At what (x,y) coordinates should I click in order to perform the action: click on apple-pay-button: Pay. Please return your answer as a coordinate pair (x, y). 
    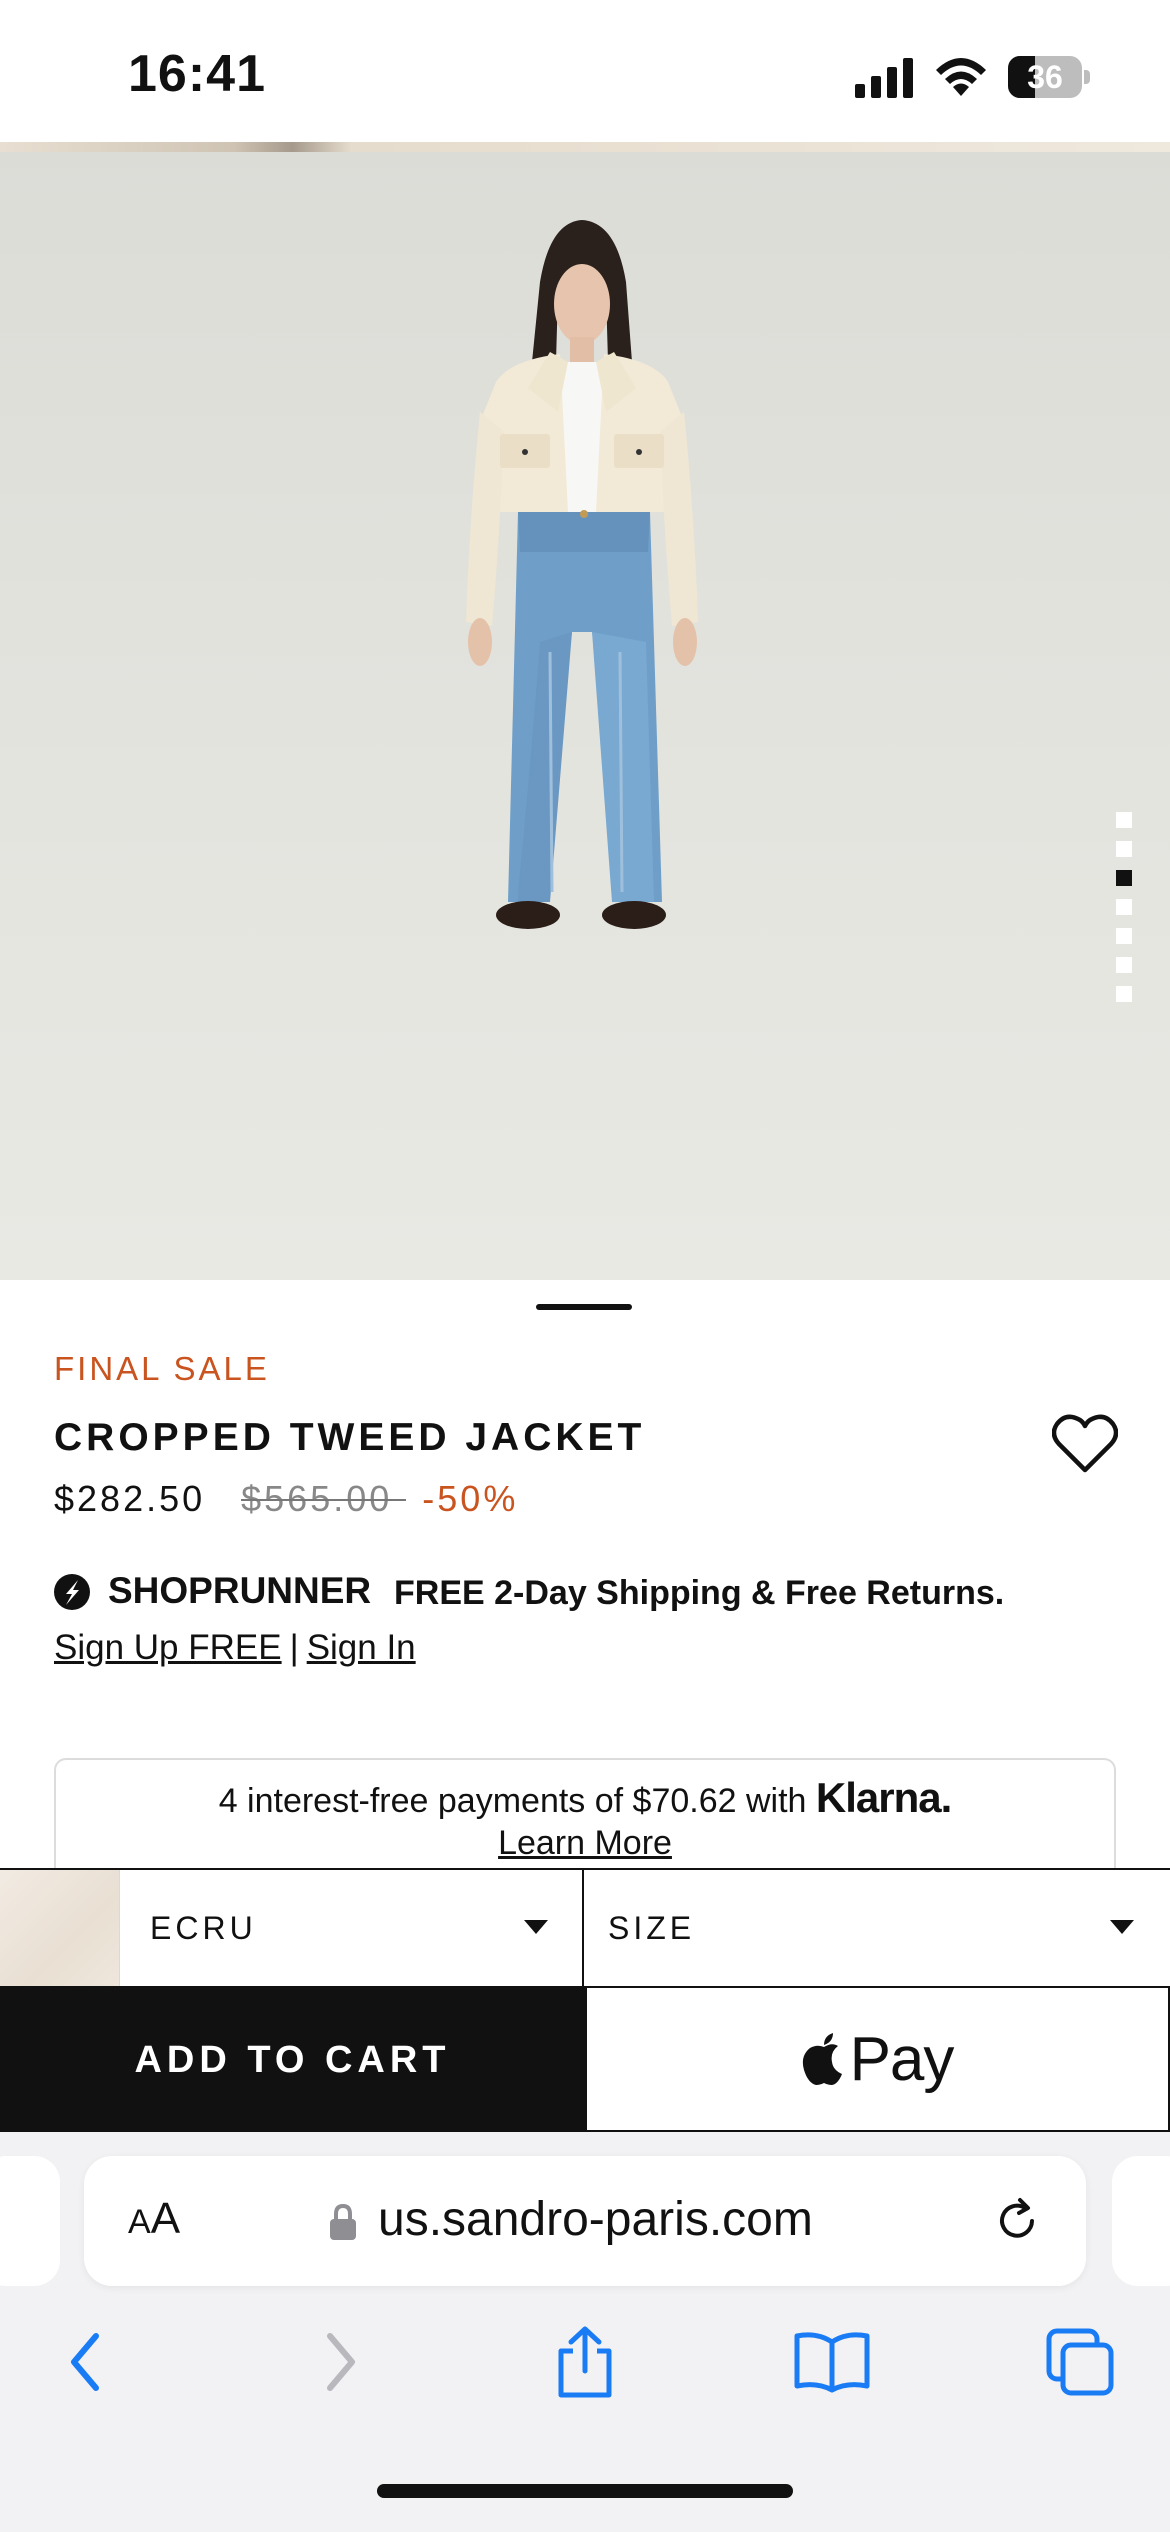
    Looking at the image, I should click on (877, 2060).